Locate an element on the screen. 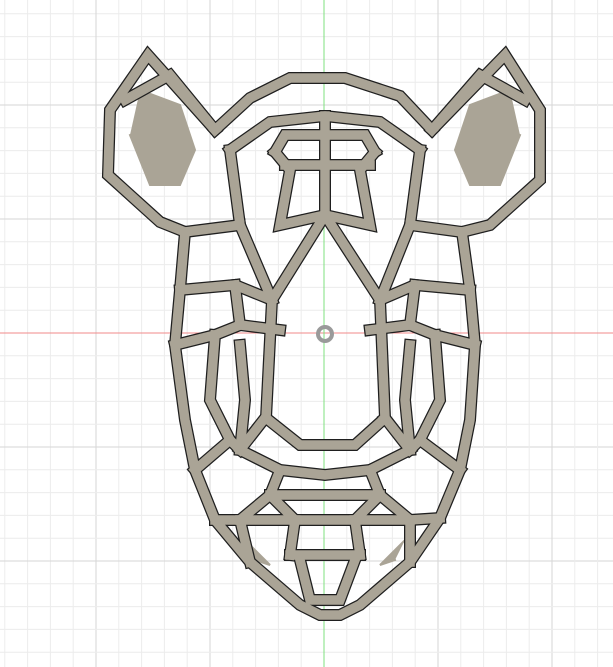  origin-point-icon is located at coordinates (325, 334).